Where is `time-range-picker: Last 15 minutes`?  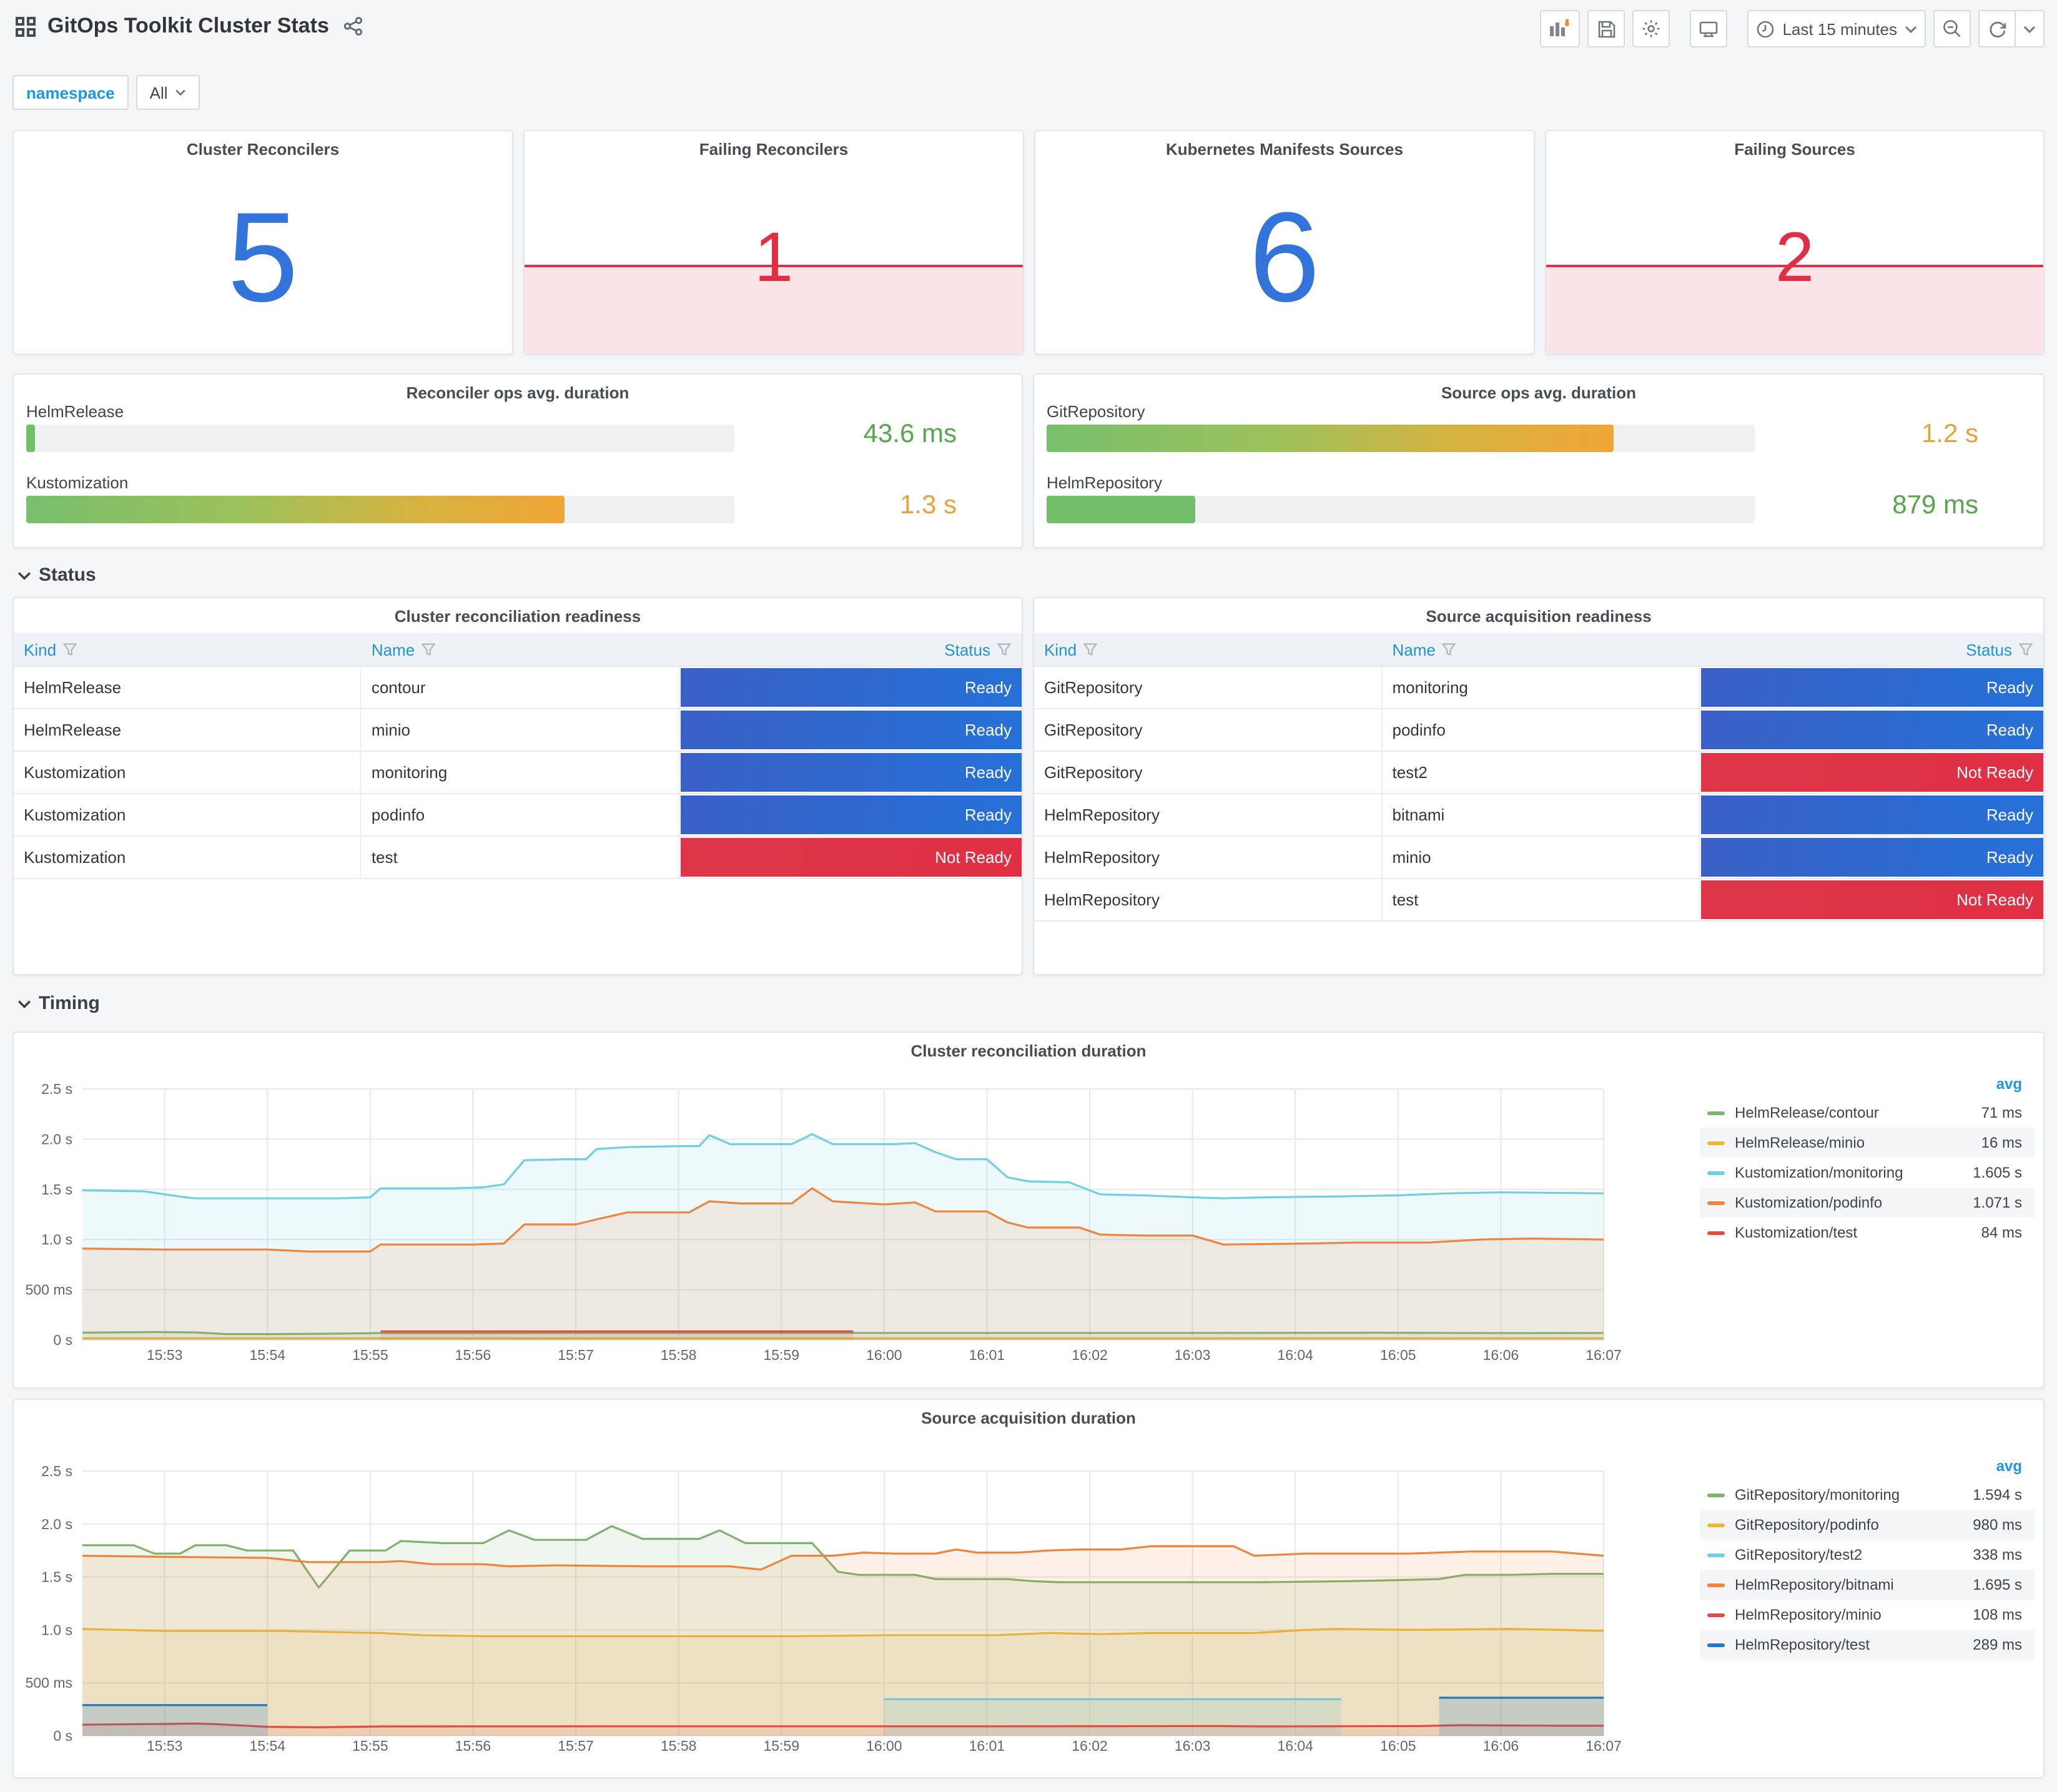 time-range-picker: Last 15 minutes is located at coordinates (1837, 28).